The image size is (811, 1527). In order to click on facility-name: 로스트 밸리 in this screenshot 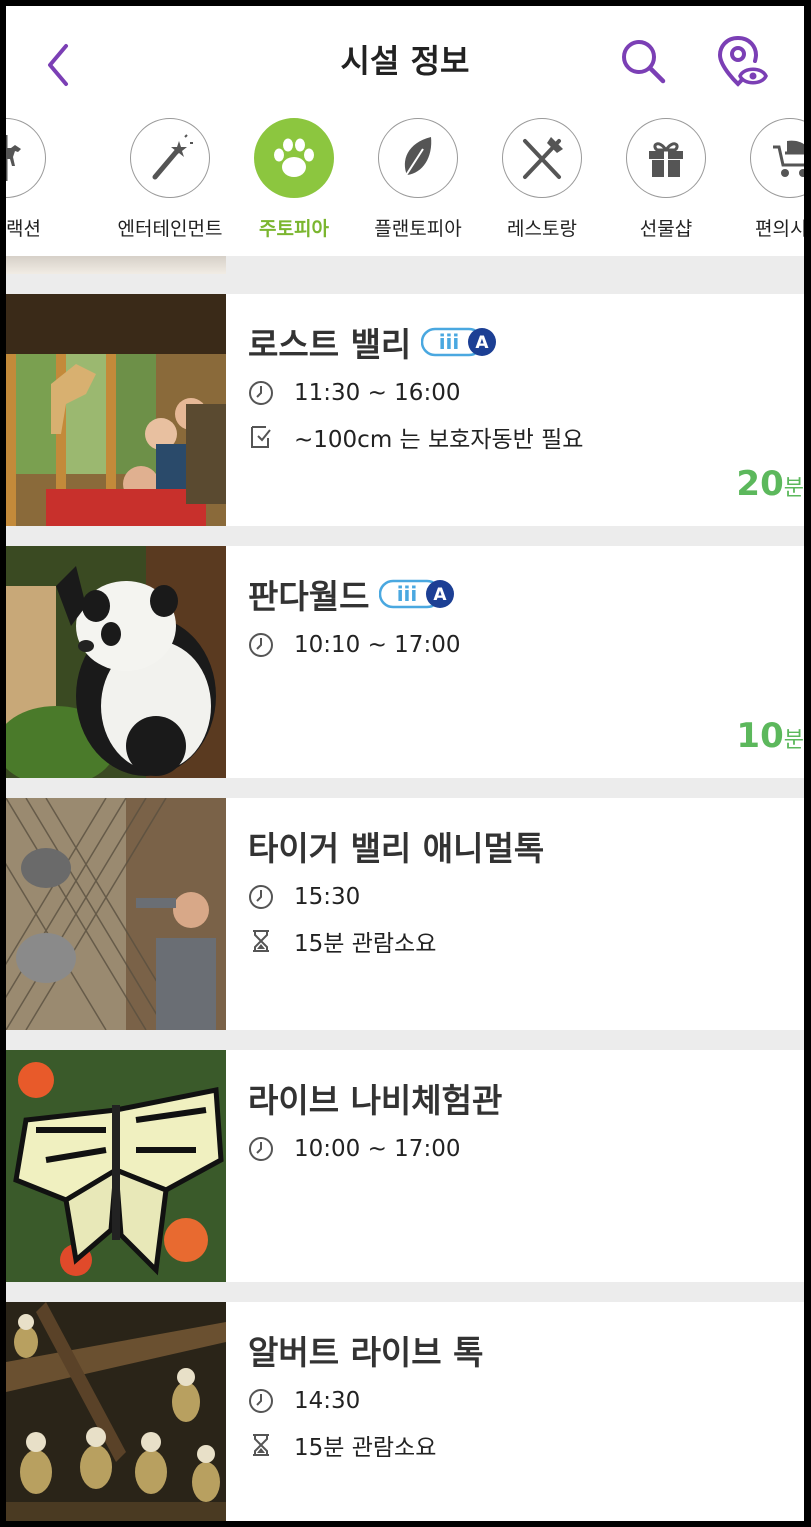, I will do `click(330, 344)`.